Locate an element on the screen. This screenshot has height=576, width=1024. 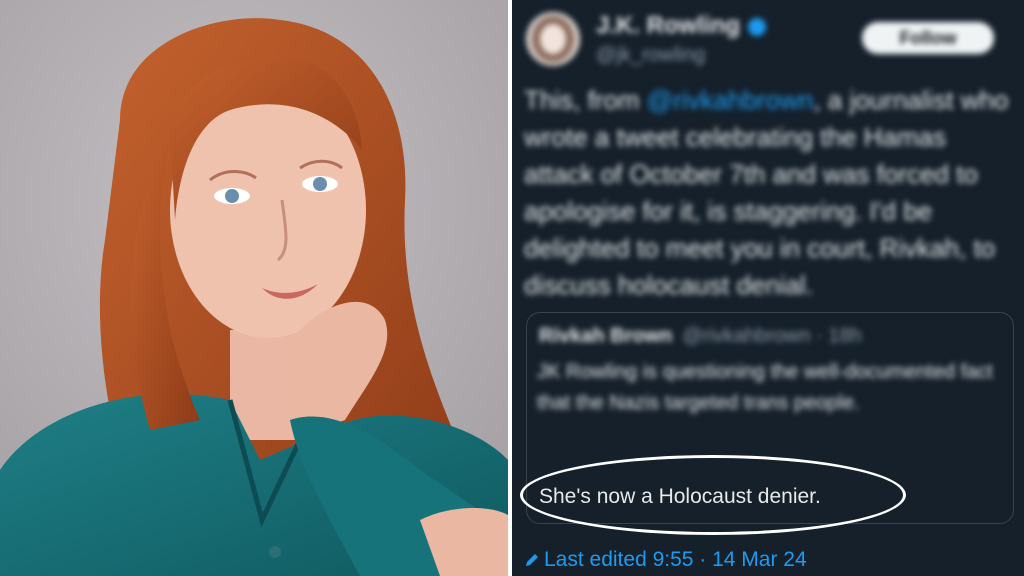
avatar is located at coordinates (553, 39).